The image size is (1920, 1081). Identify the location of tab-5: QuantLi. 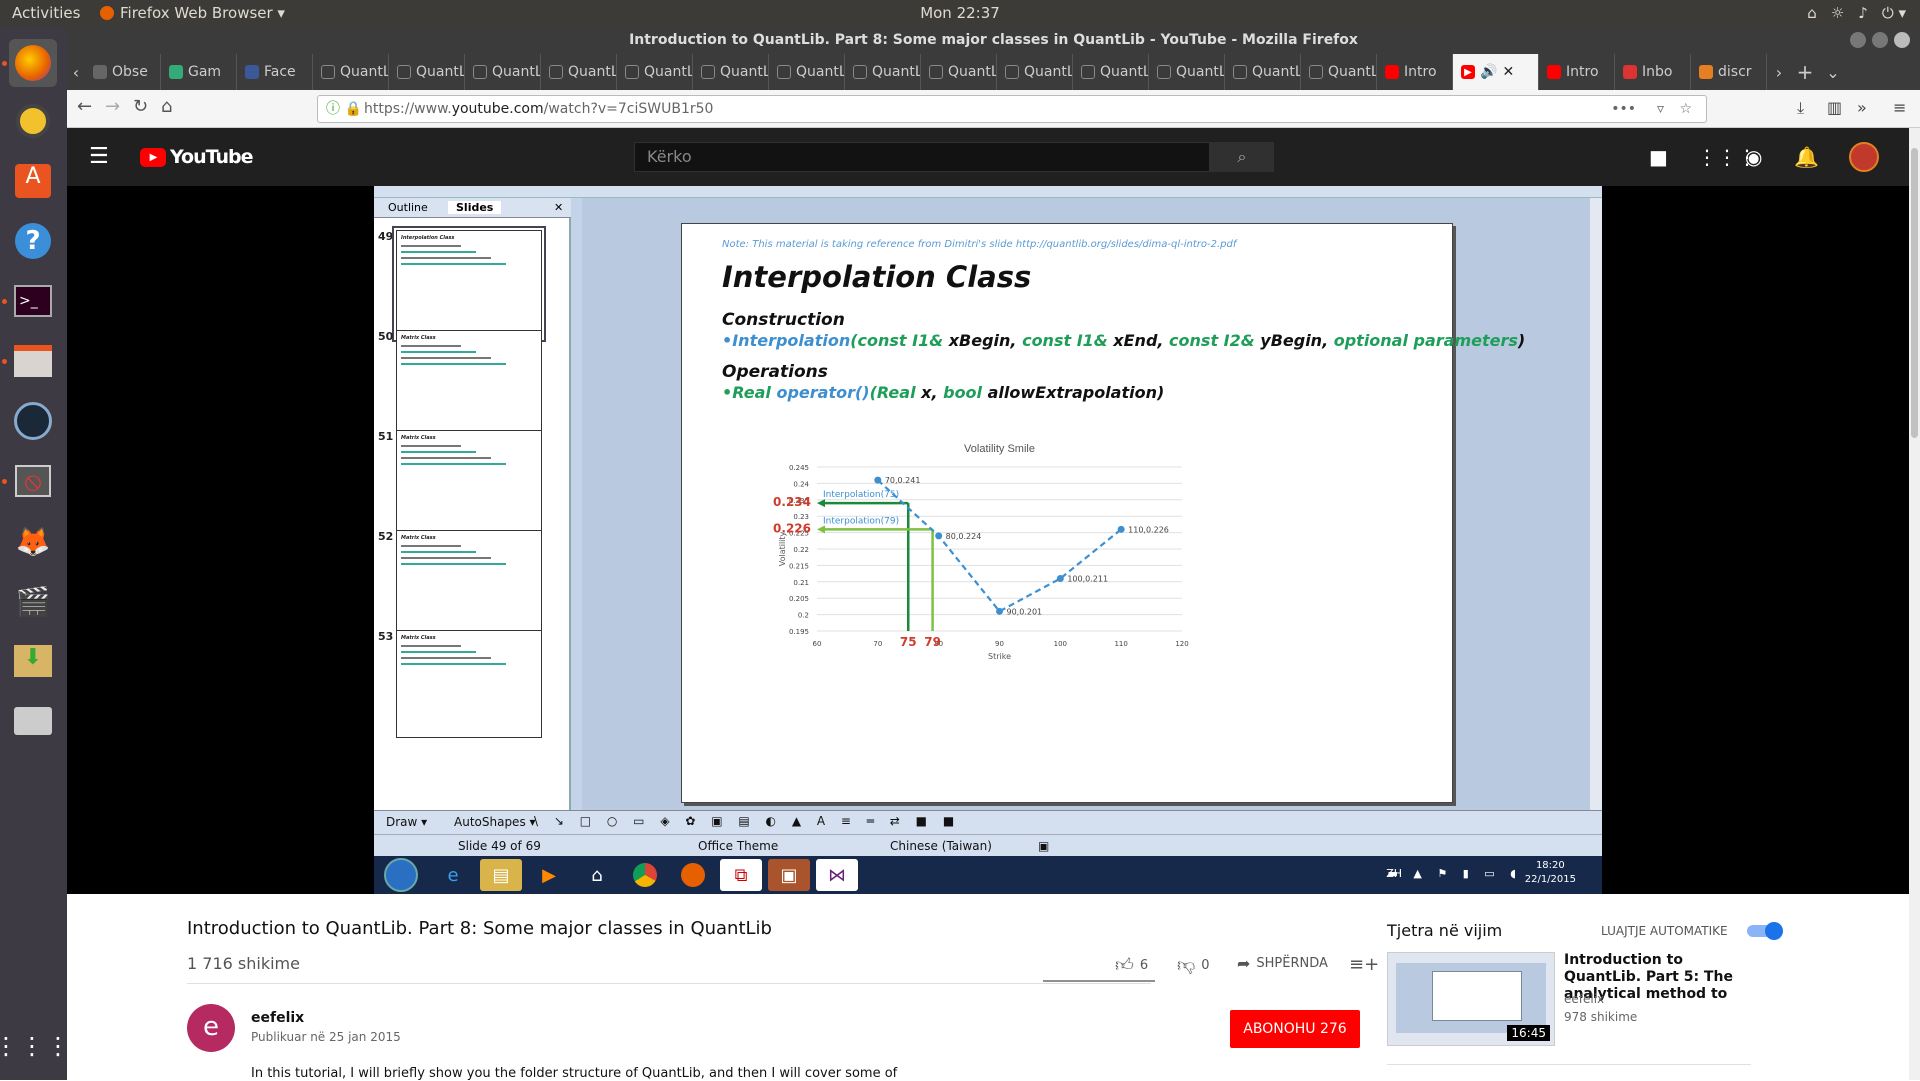
(503, 72).